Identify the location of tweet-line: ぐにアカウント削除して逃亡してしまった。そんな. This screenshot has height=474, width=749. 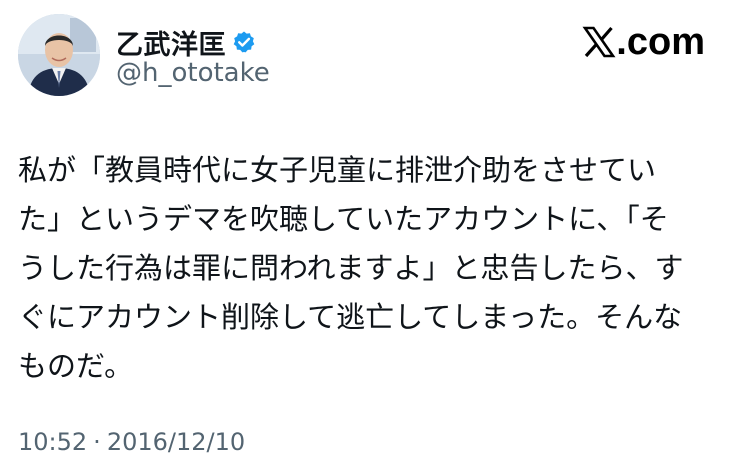
(350, 317).